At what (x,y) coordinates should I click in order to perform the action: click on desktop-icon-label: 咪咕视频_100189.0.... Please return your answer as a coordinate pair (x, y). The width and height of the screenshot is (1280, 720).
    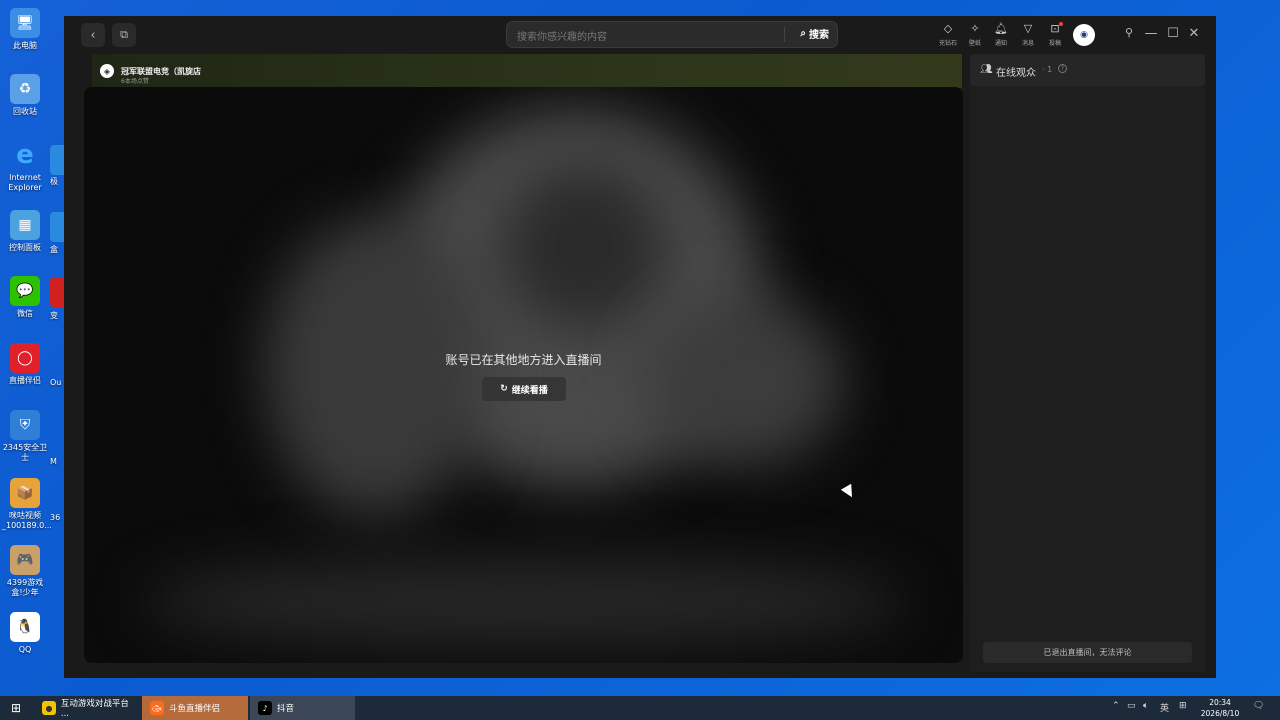
    Looking at the image, I should click on (27, 520).